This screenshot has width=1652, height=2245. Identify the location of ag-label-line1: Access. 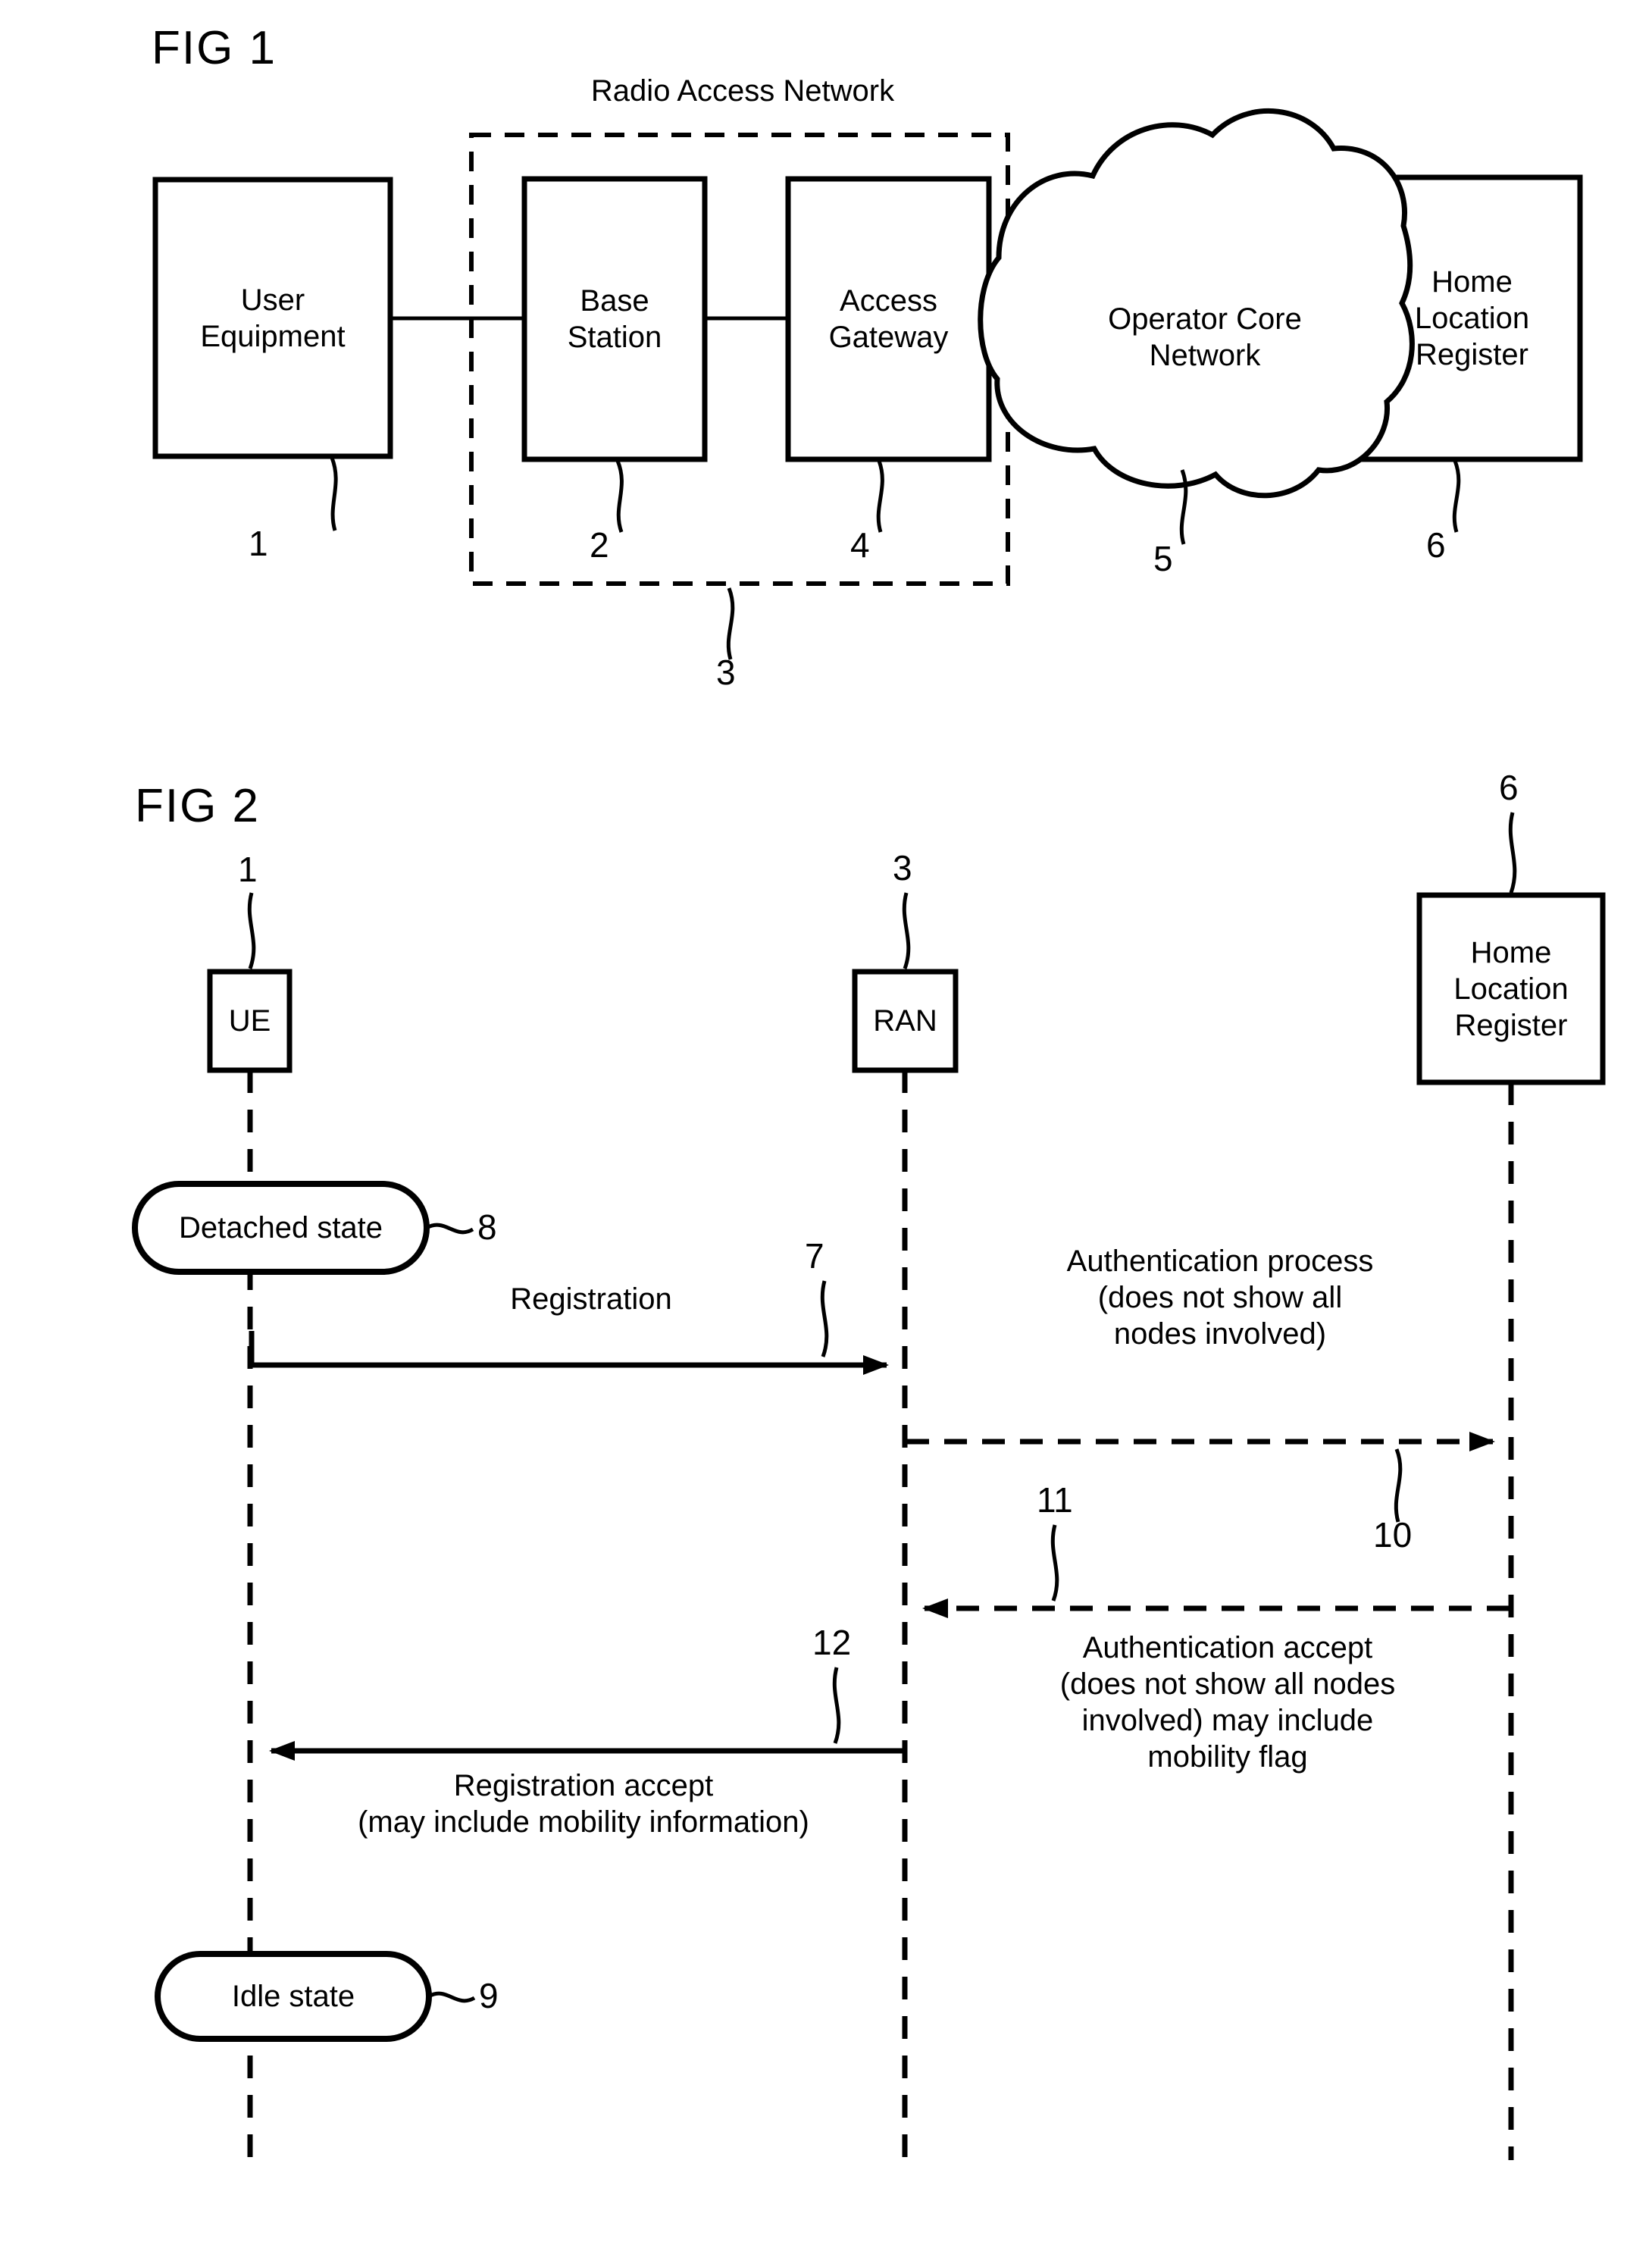
(888, 301).